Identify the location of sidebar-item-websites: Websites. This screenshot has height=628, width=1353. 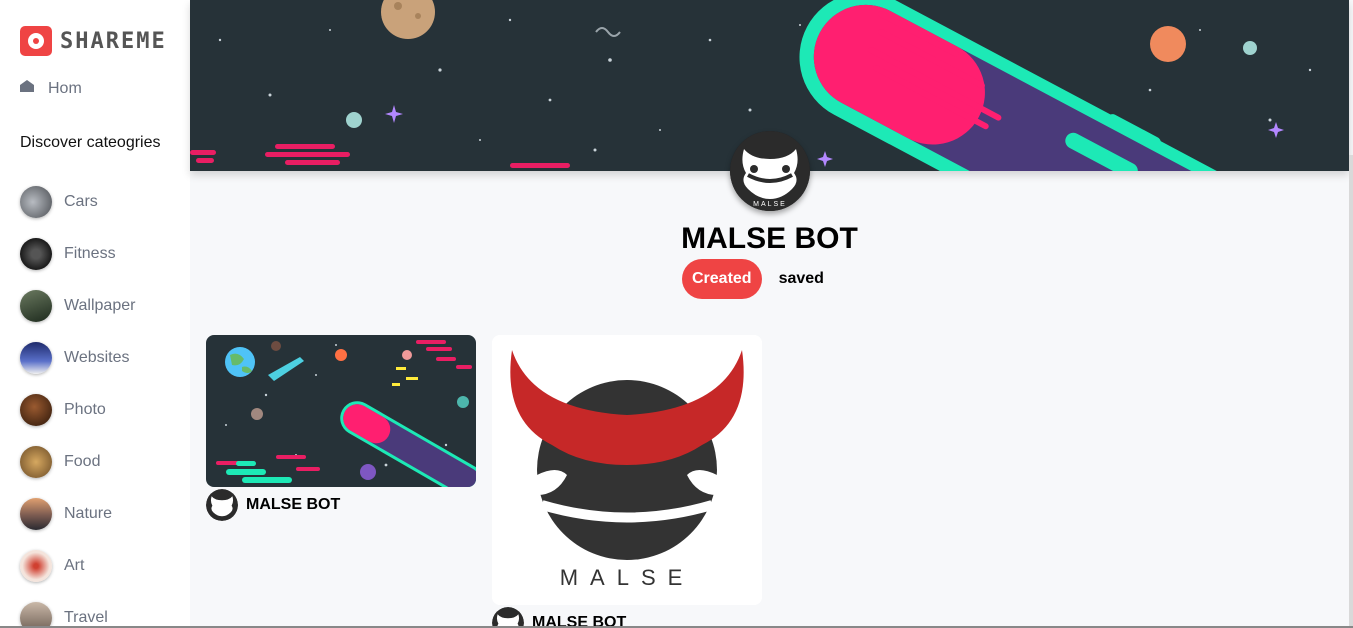
(77, 358).